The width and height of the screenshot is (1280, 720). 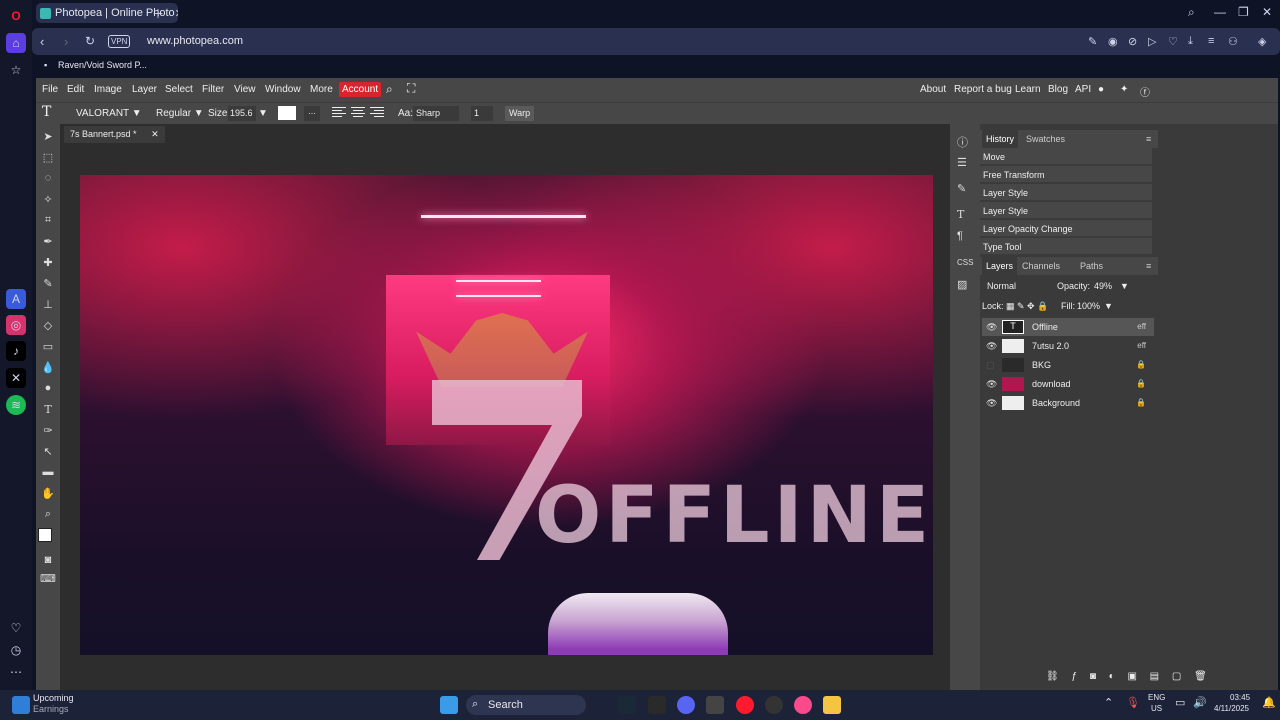 What do you see at coordinates (16, 628) in the screenshot?
I see `heart-icon: ♡` at bounding box center [16, 628].